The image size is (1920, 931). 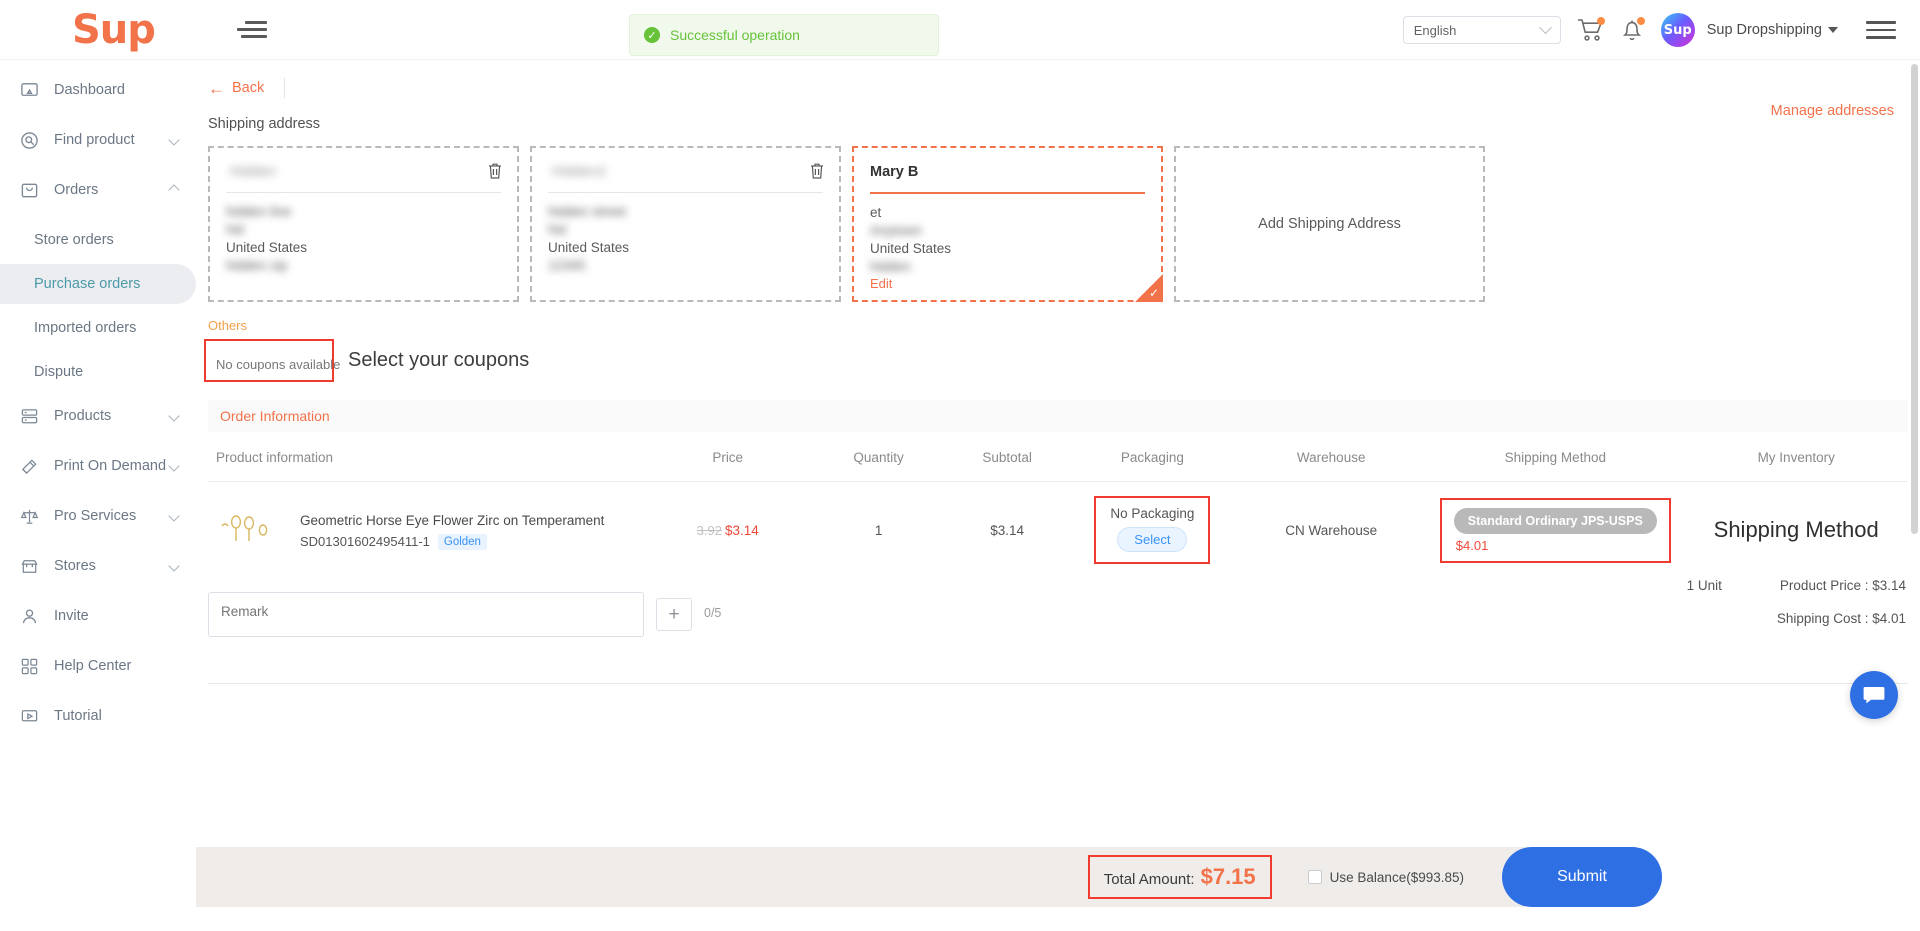 I want to click on price-original: 3.92, so click(x=709, y=530).